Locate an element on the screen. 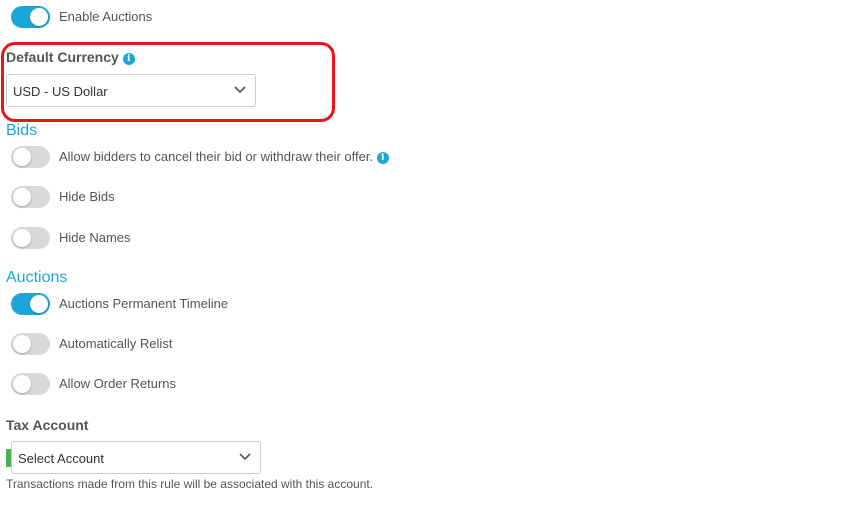  hide-names-label: Hide Names is located at coordinates (95, 237).